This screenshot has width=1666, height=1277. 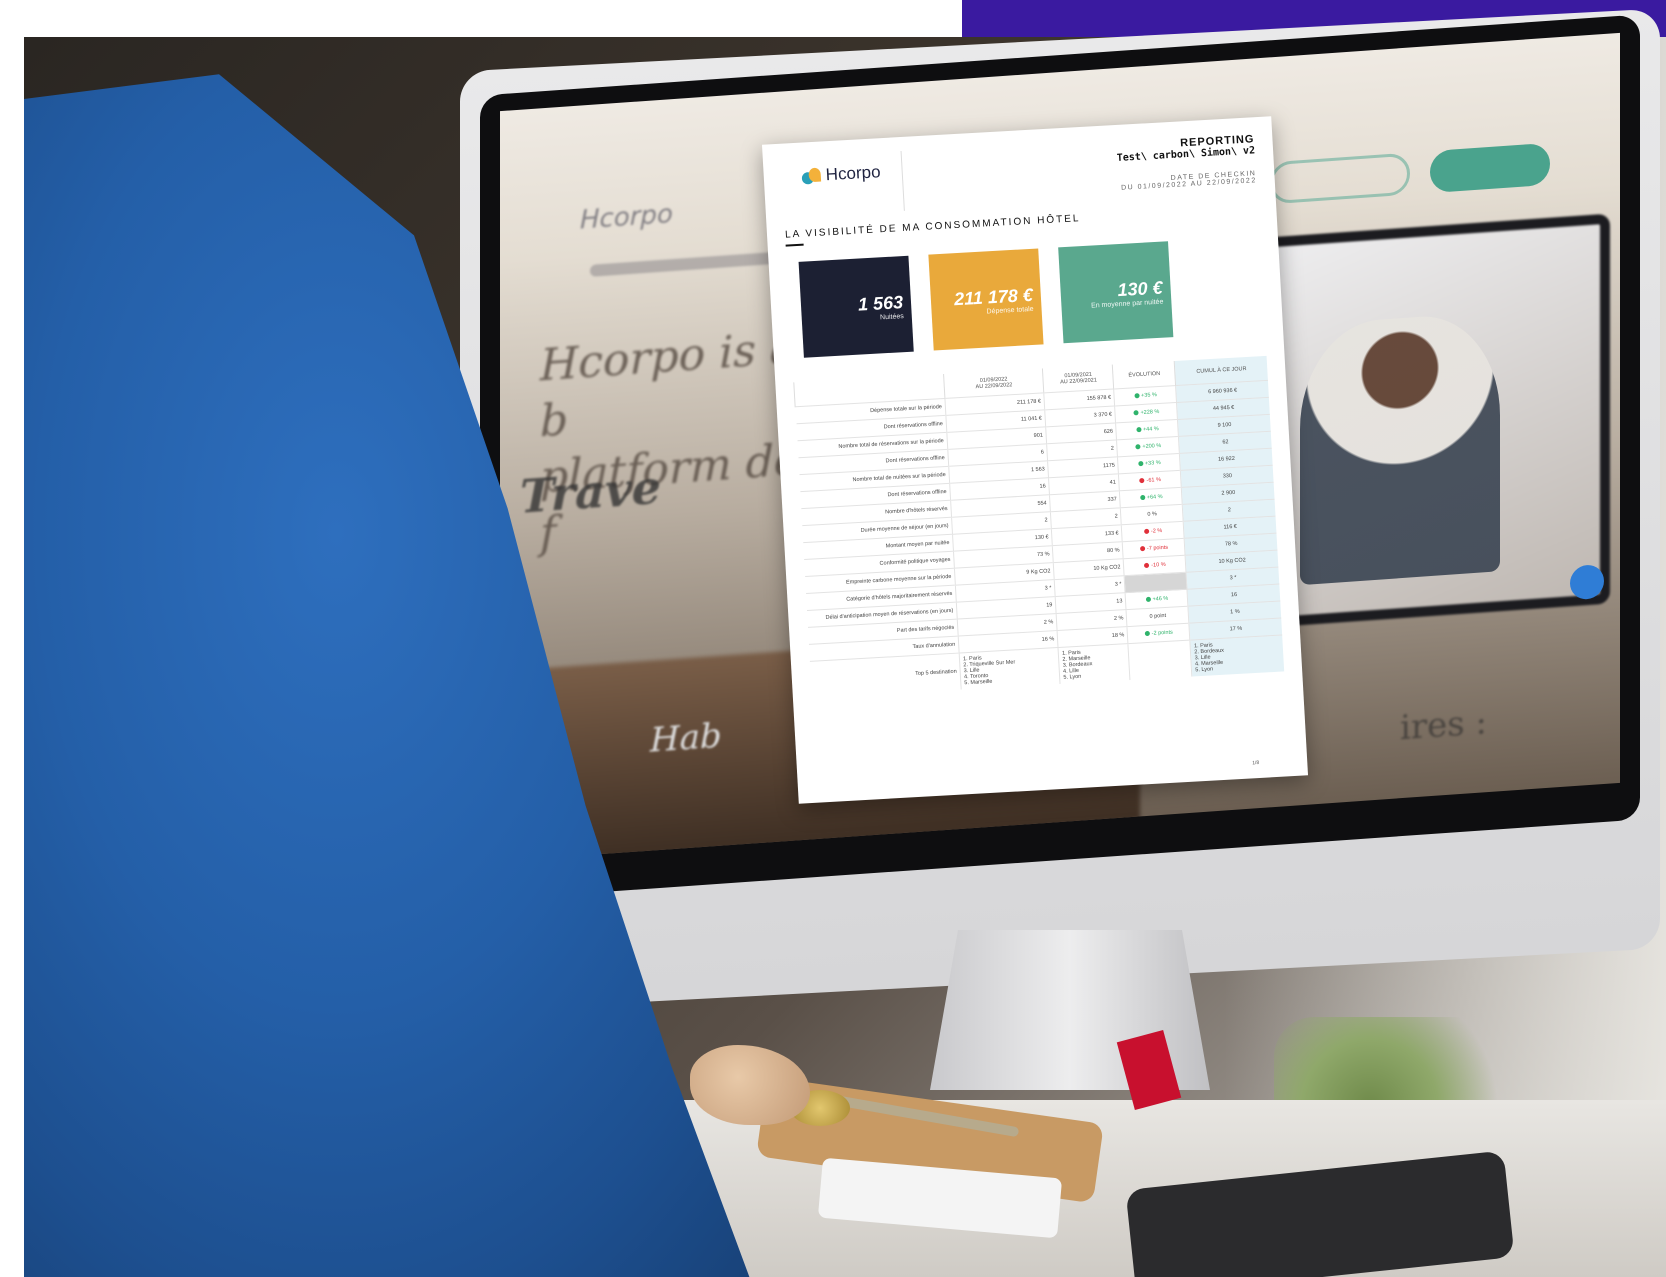 What do you see at coordinates (1256, 763) in the screenshot?
I see `page-number: 1/8` at bounding box center [1256, 763].